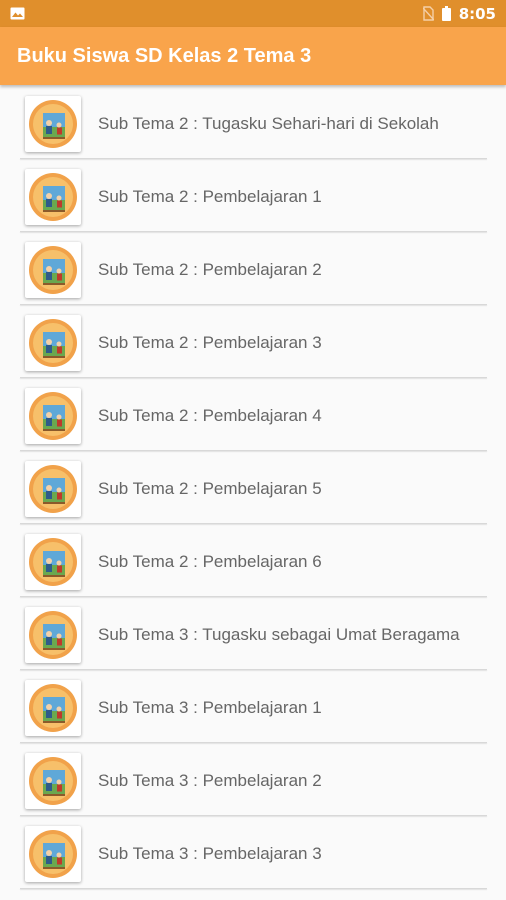  I want to click on list-item-label: Sub Tema 2 : Pembelajaran 4, so click(210, 415).